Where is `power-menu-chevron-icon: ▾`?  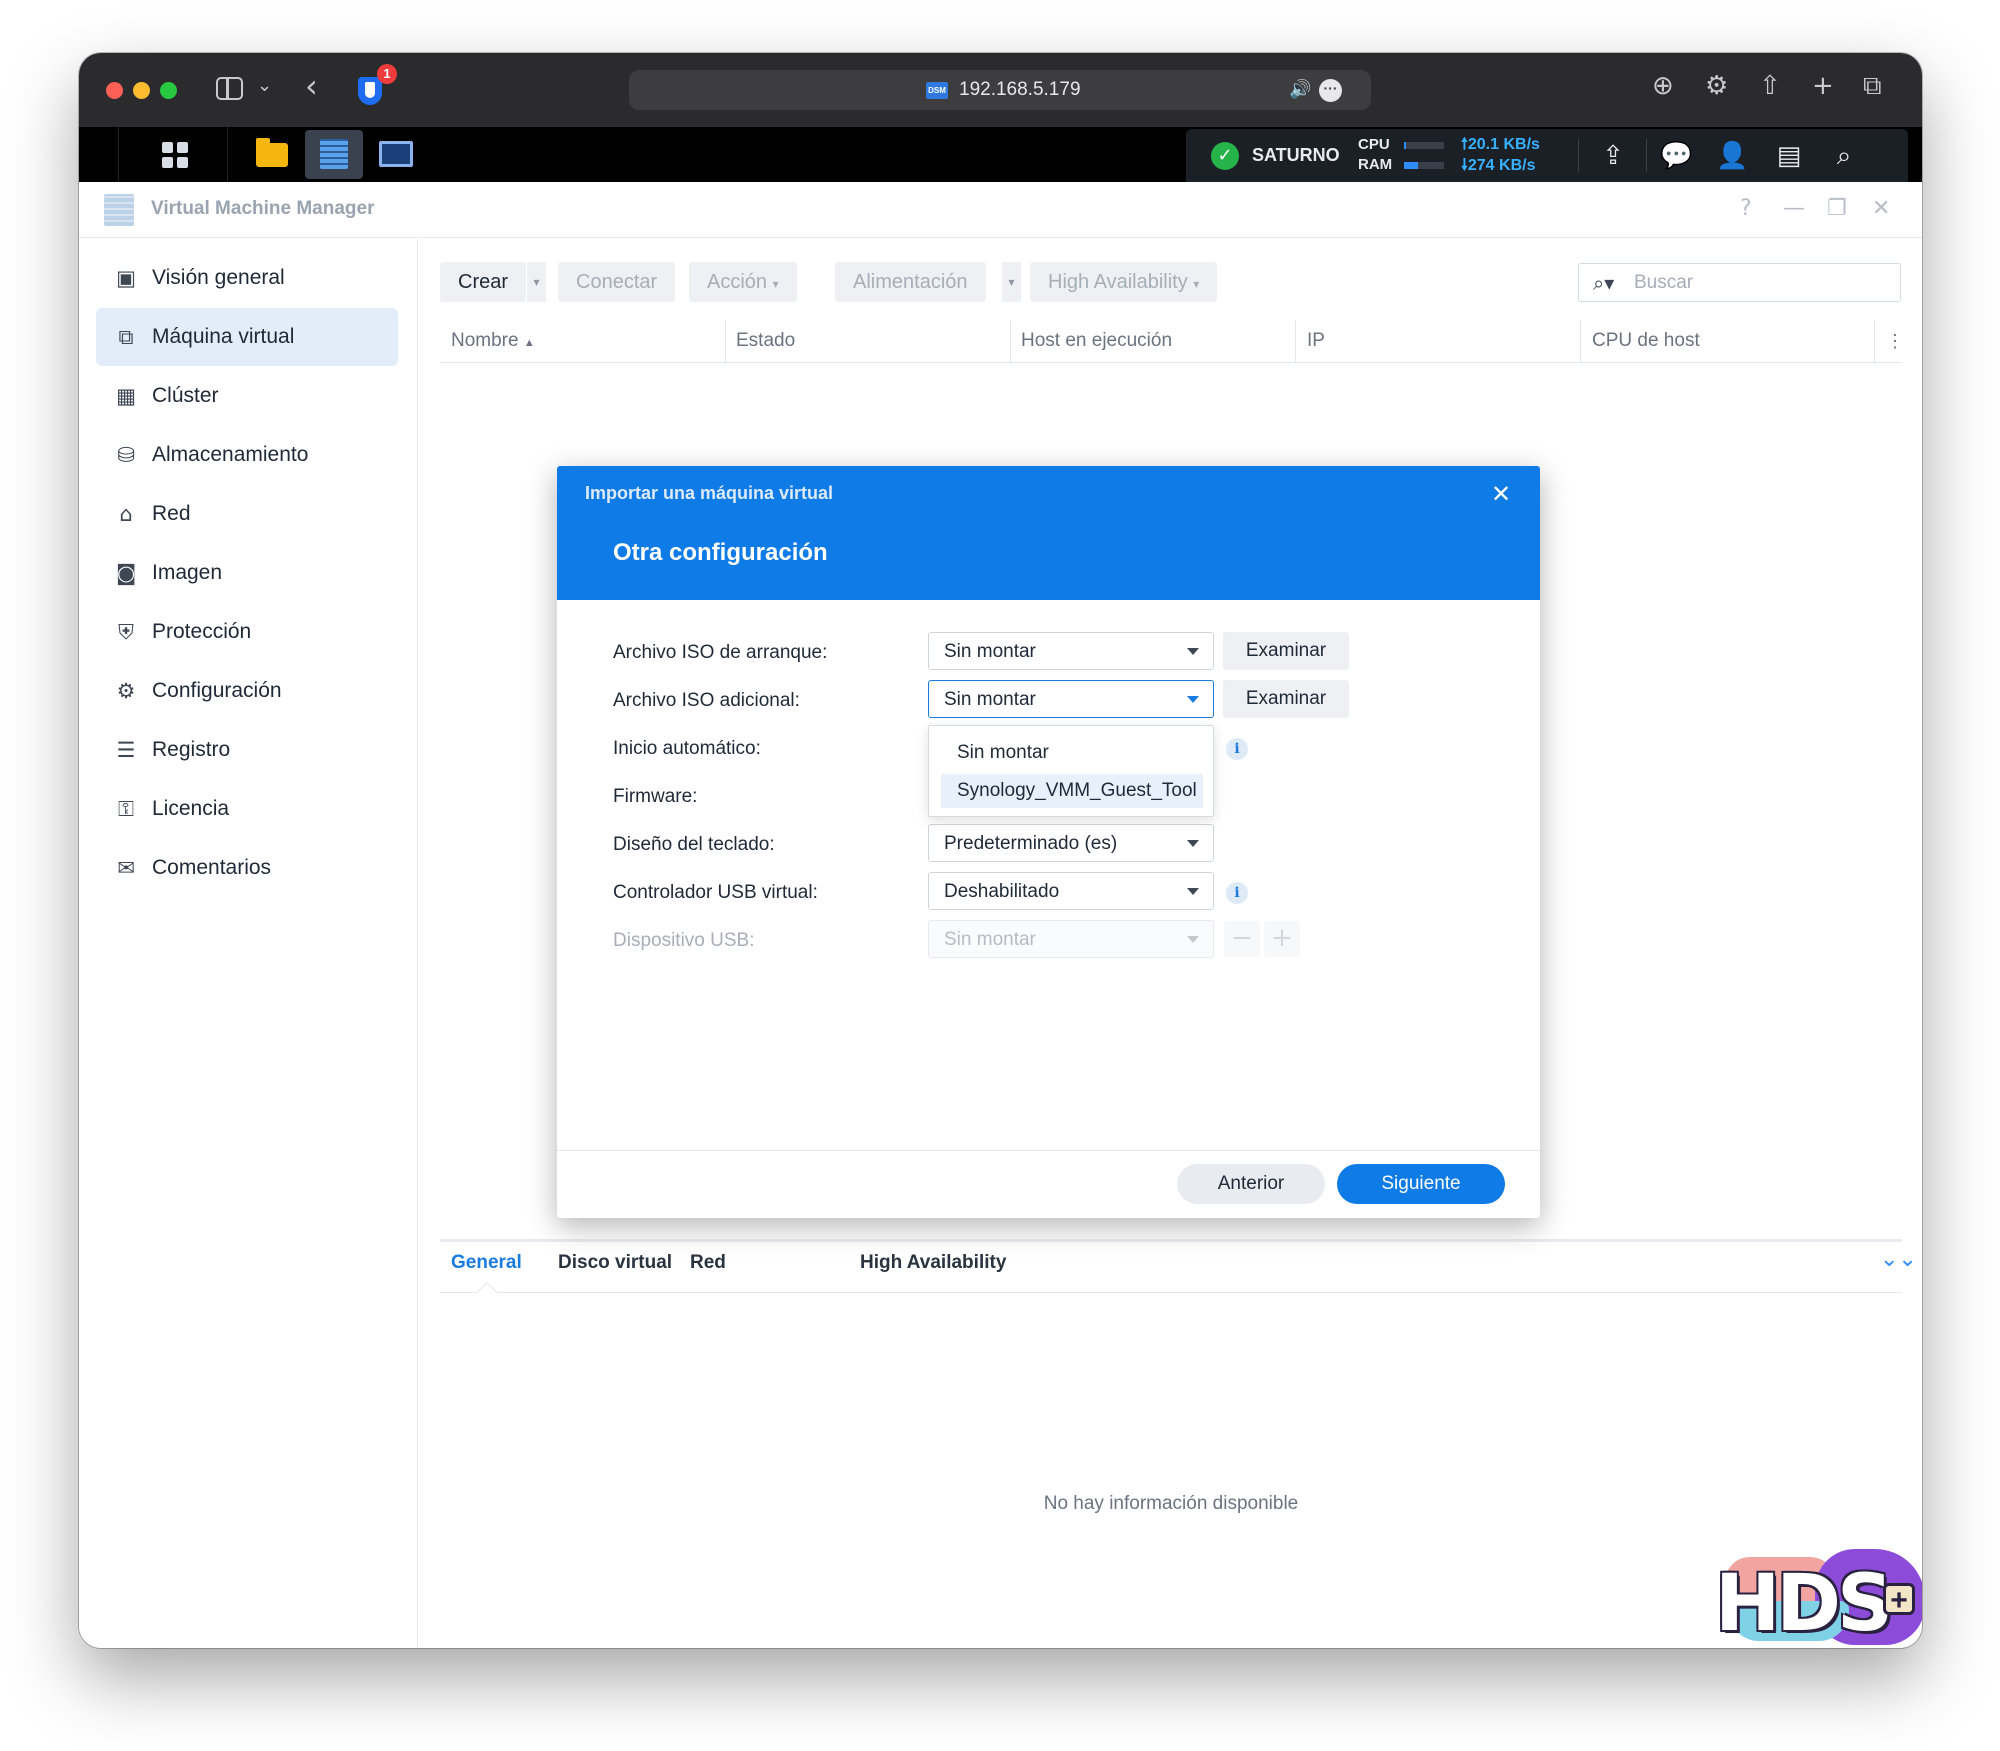
power-menu-chevron-icon: ▾ is located at coordinates (1011, 282).